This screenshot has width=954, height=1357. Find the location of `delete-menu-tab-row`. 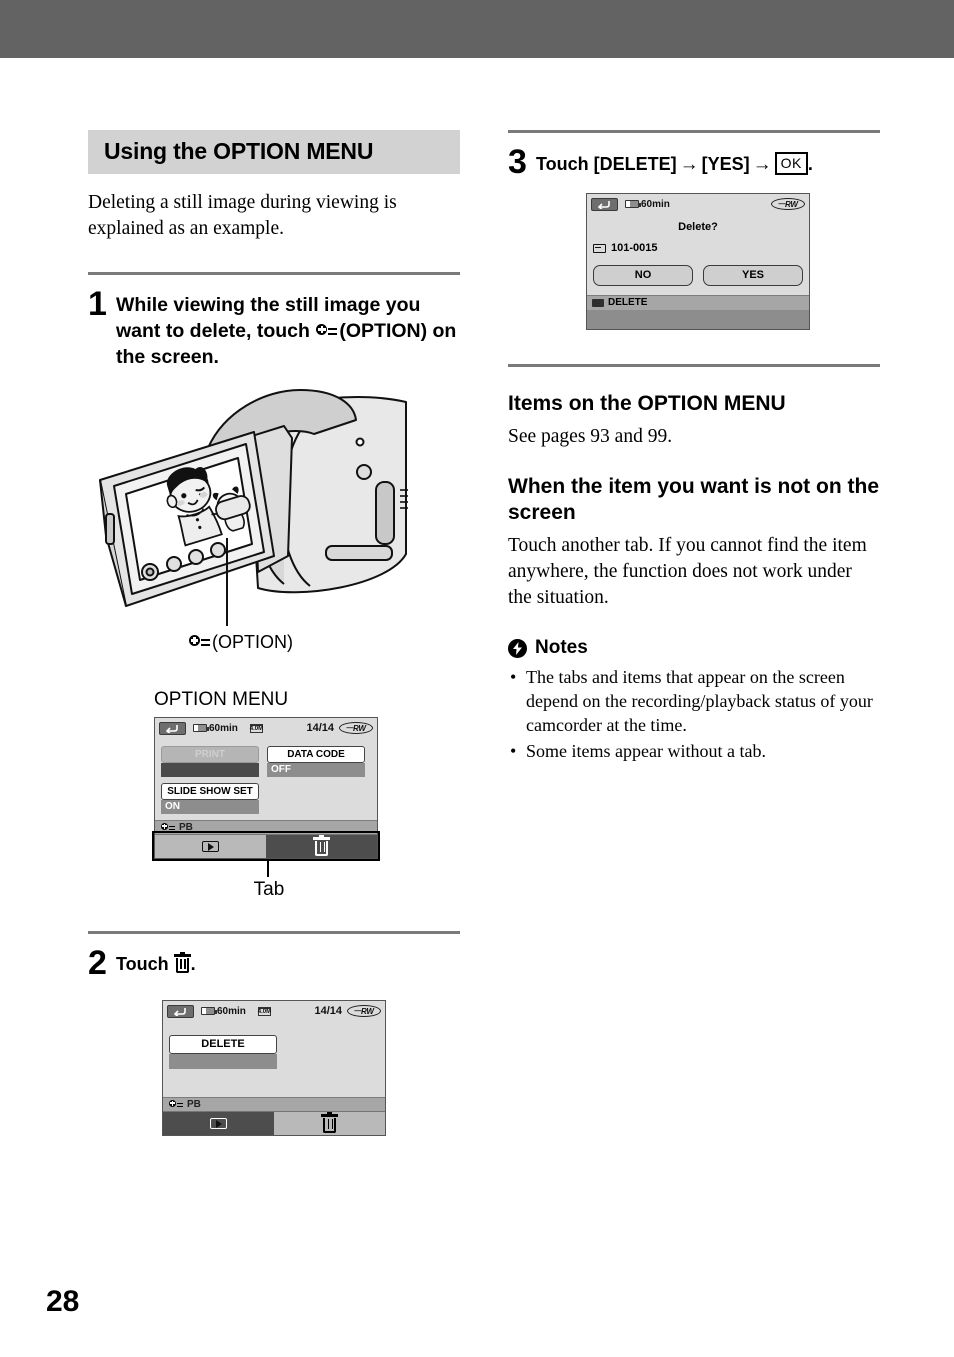

delete-menu-tab-row is located at coordinates (274, 1123).